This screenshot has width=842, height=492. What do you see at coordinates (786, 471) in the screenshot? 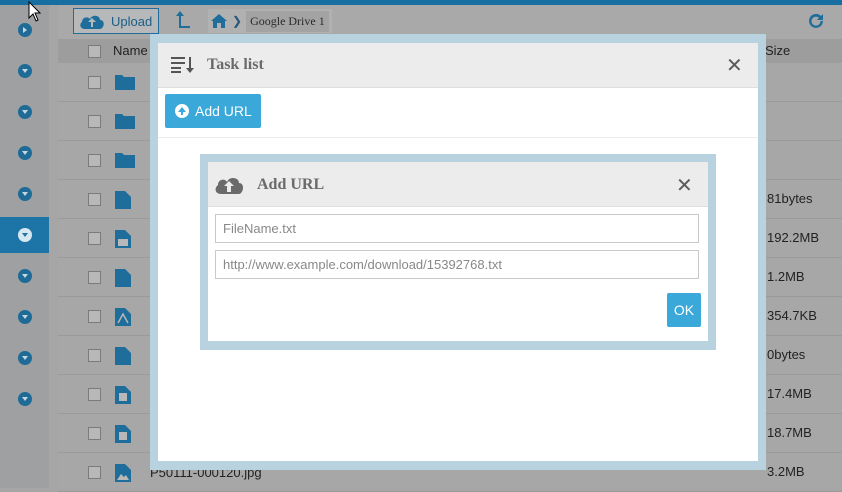
I see `file-size: 3.2MB` at bounding box center [786, 471].